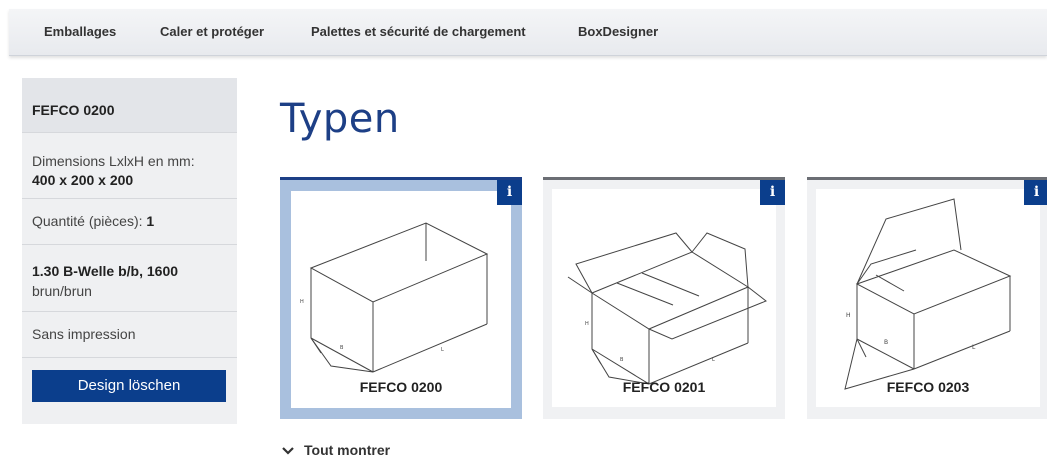 This screenshot has width=1047, height=459. Describe the element at coordinates (62, 291) in the screenshot. I see `material-color: brun/brun` at that location.